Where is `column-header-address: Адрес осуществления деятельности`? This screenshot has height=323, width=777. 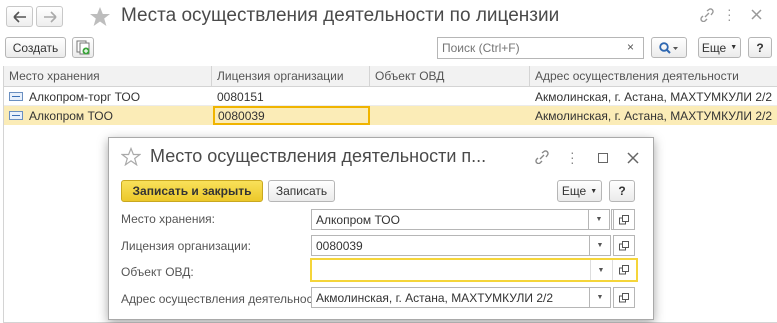
column-header-address: Адрес осуществления деятельности is located at coordinates (653, 76).